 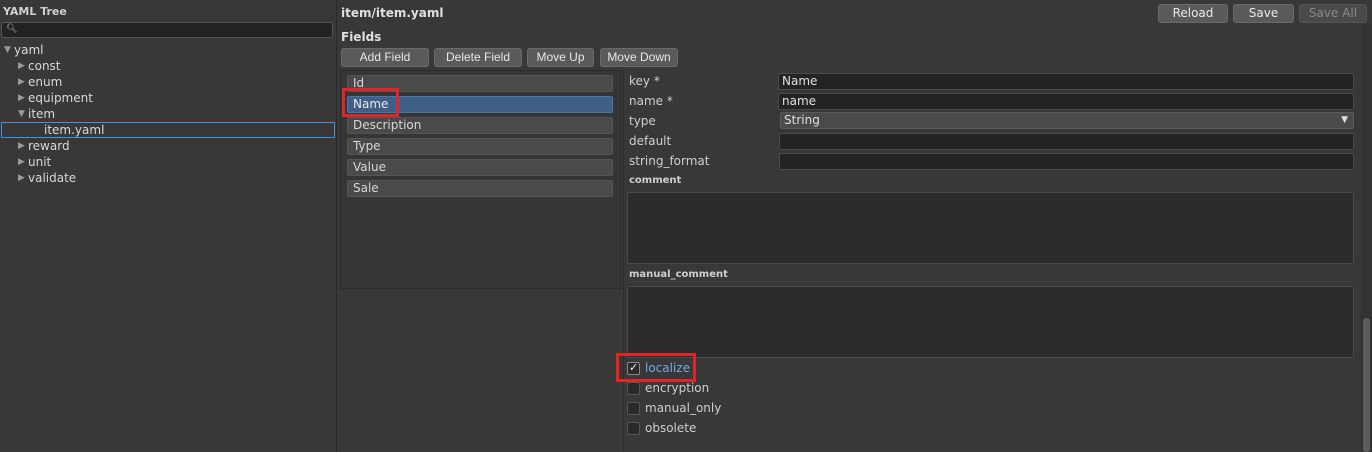 What do you see at coordinates (1263, 13) in the screenshot?
I see `save-button: Save` at bounding box center [1263, 13].